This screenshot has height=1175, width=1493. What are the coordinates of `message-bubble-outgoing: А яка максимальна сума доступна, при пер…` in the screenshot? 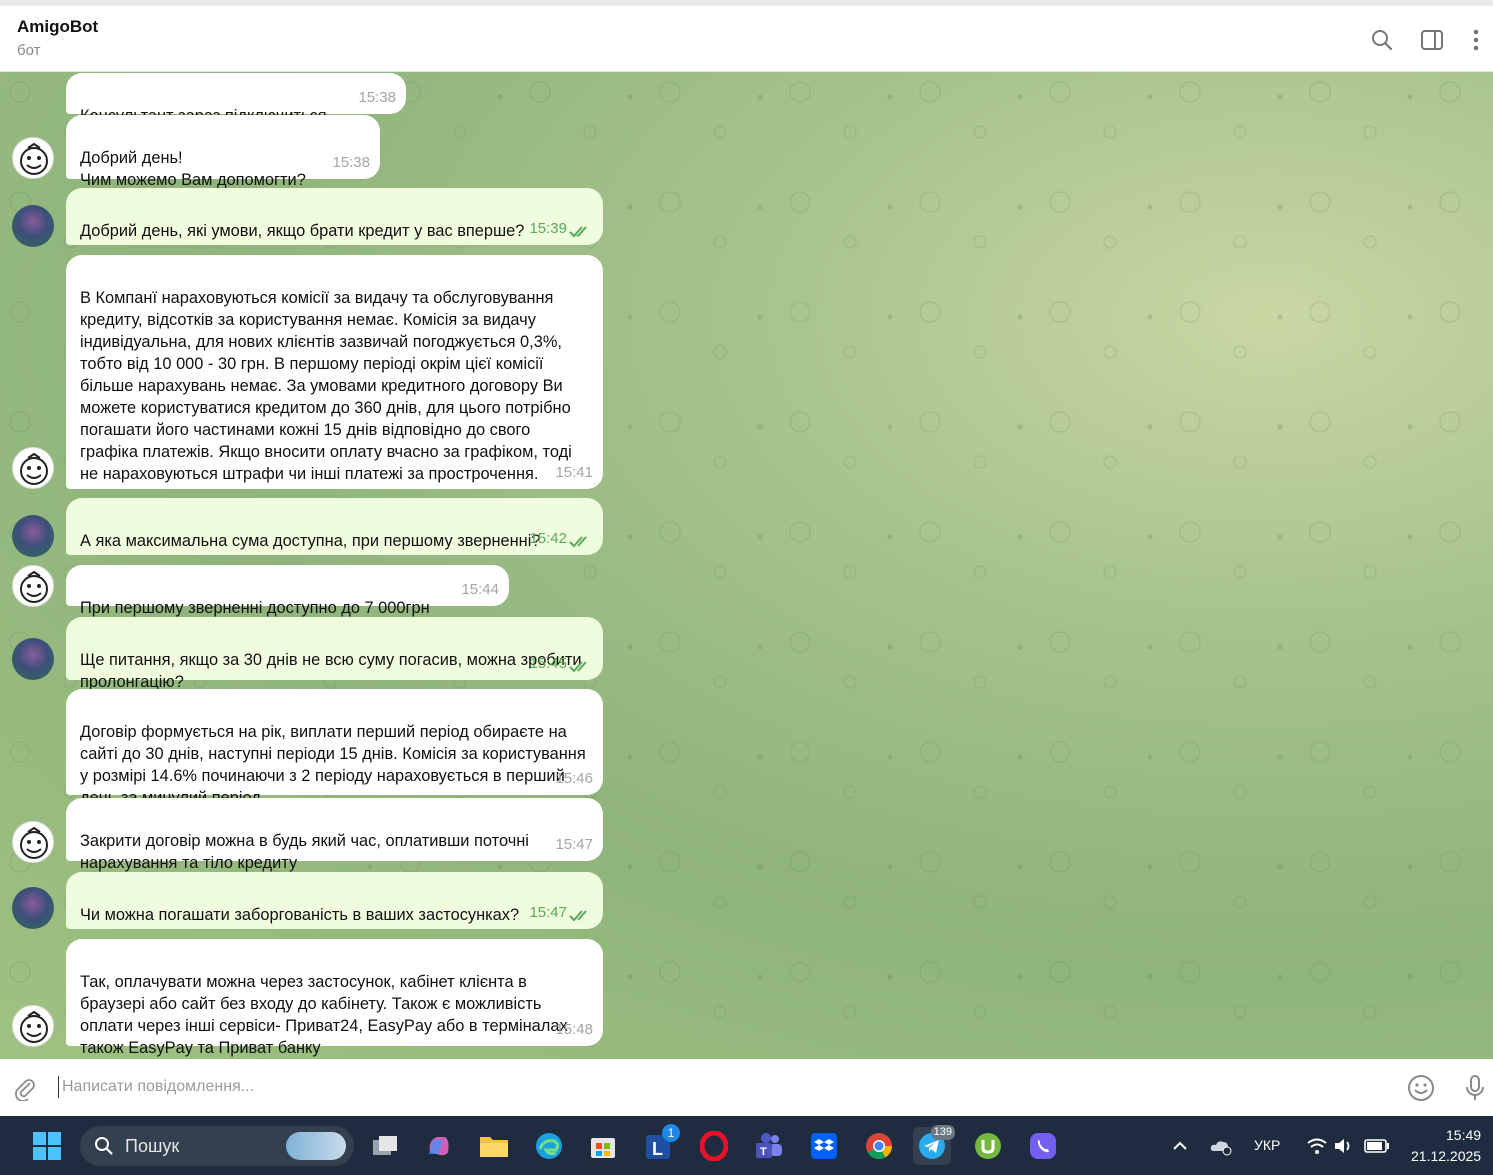 It's located at (334, 526).